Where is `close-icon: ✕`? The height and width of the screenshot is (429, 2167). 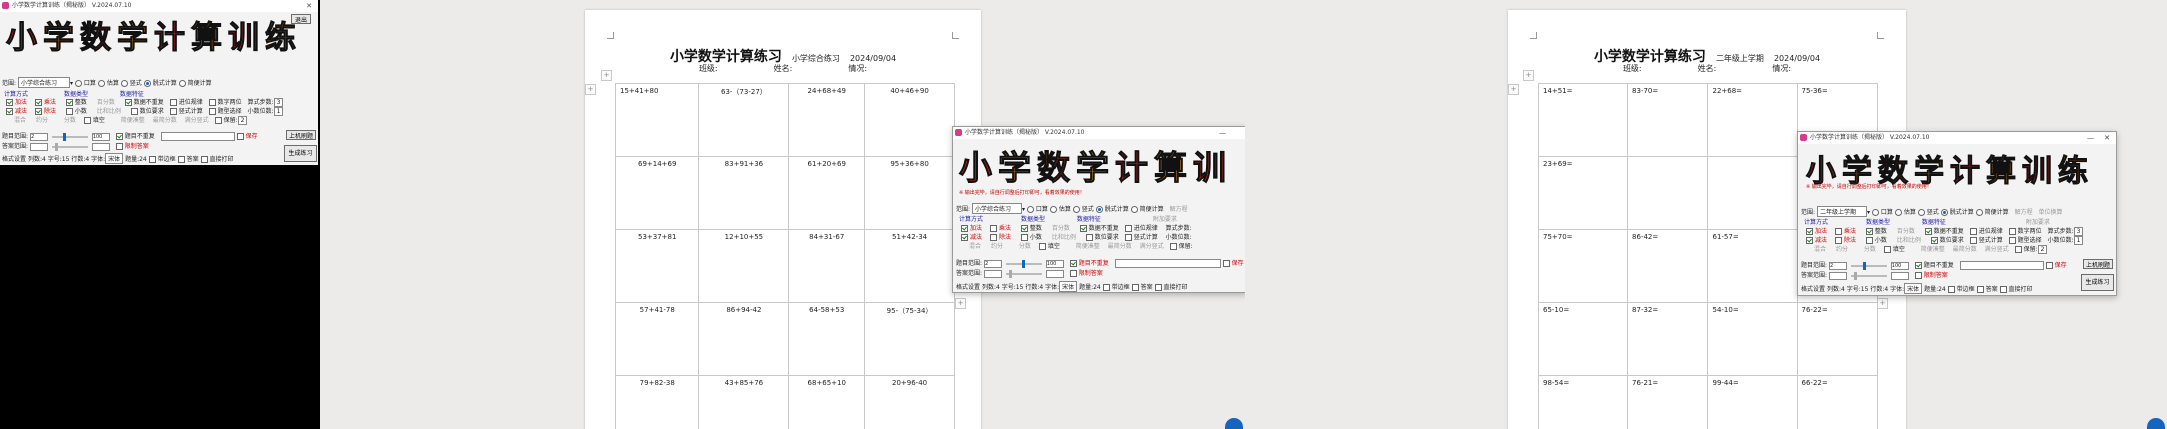 close-icon: ✕ is located at coordinates (2107, 138).